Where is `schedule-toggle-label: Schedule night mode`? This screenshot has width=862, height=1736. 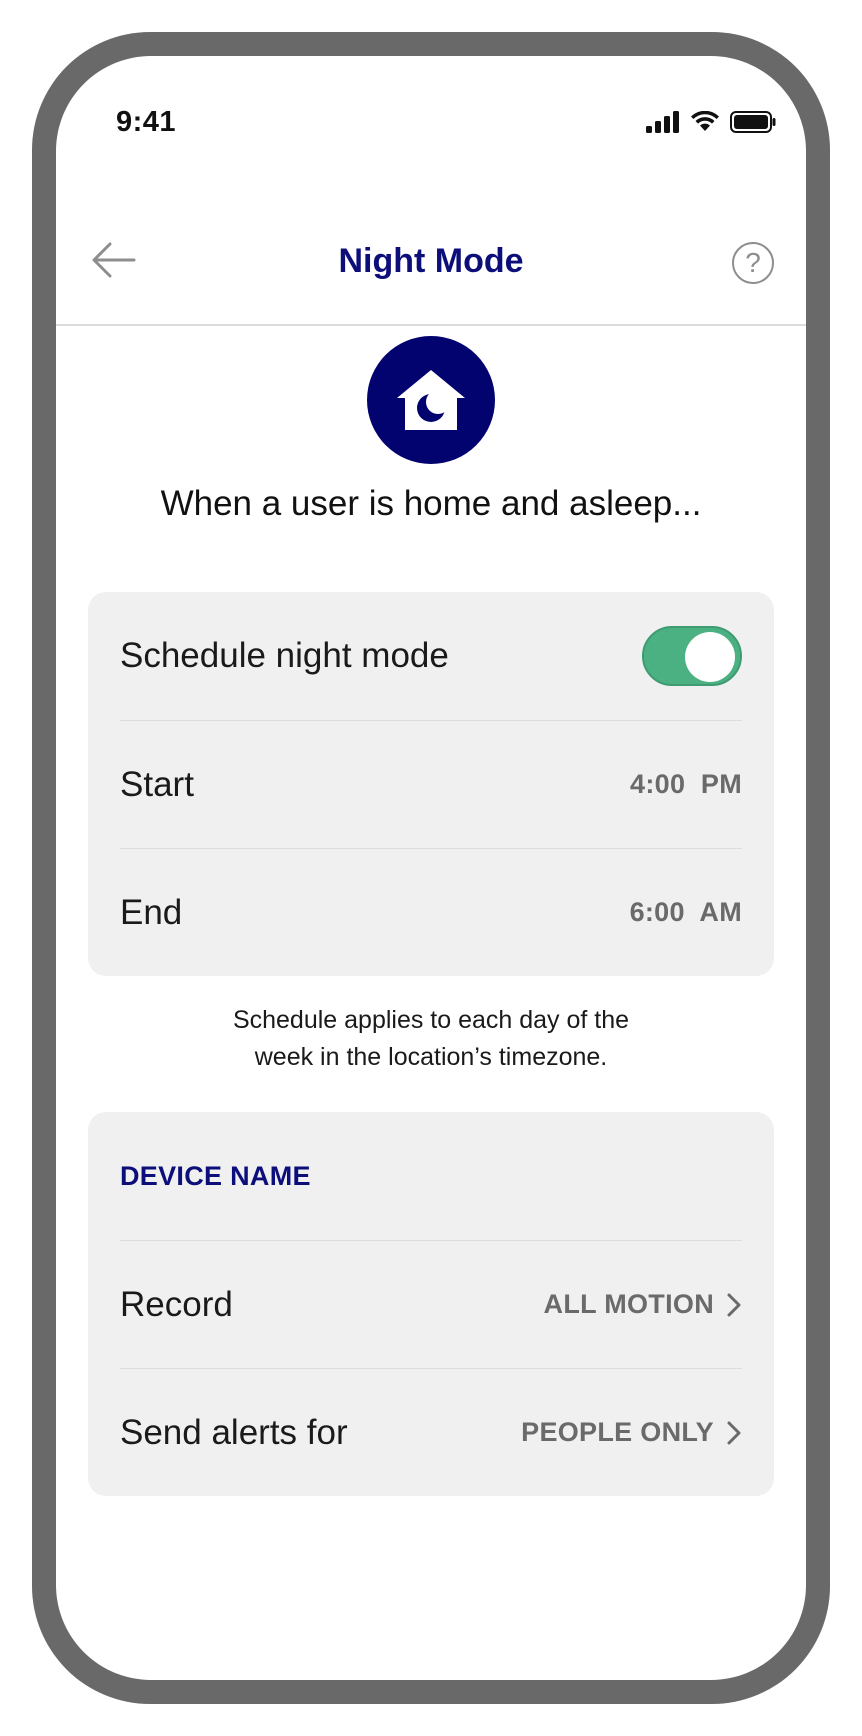 schedule-toggle-label: Schedule night mode is located at coordinates (284, 655).